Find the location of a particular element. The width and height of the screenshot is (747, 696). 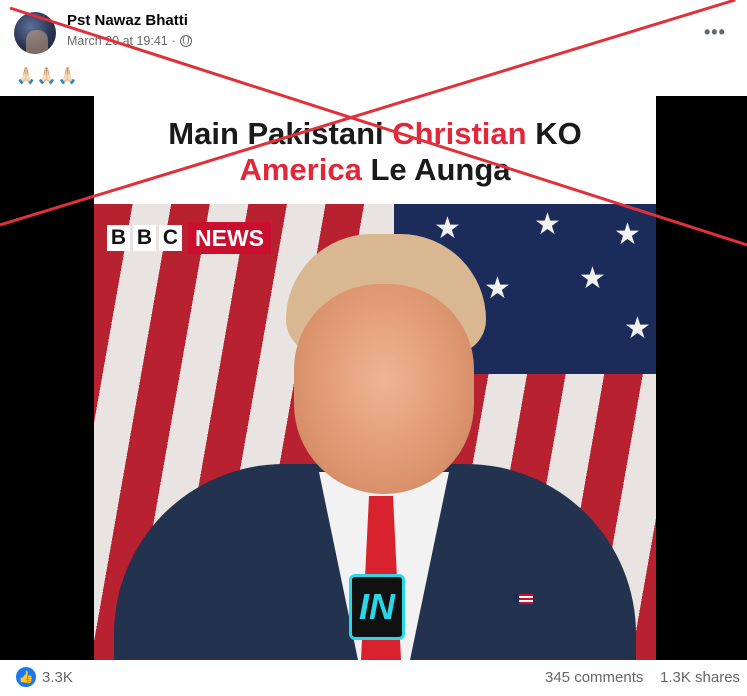

video-title-line-1: Main Pakistani Christian KO is located at coordinates (375, 133).